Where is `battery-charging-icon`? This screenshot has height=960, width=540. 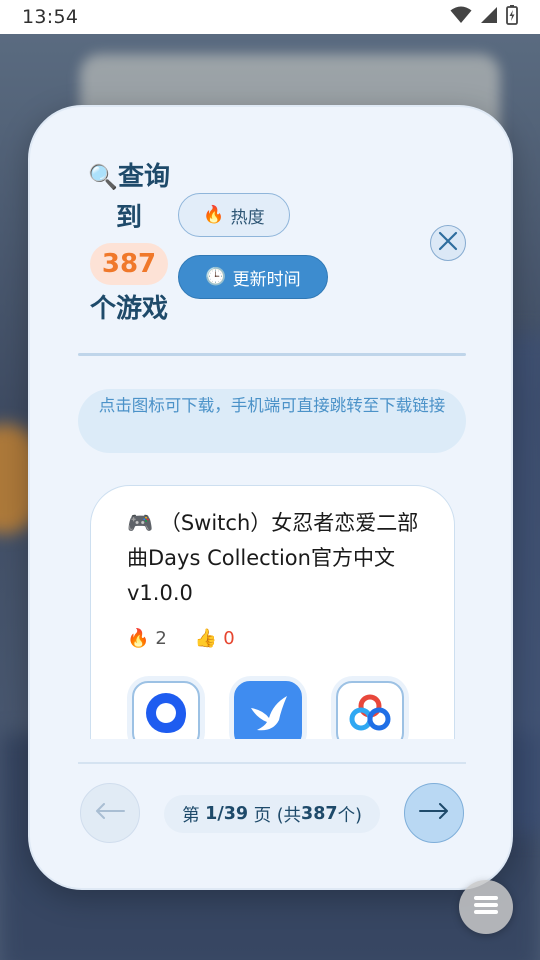 battery-charging-icon is located at coordinates (512, 17).